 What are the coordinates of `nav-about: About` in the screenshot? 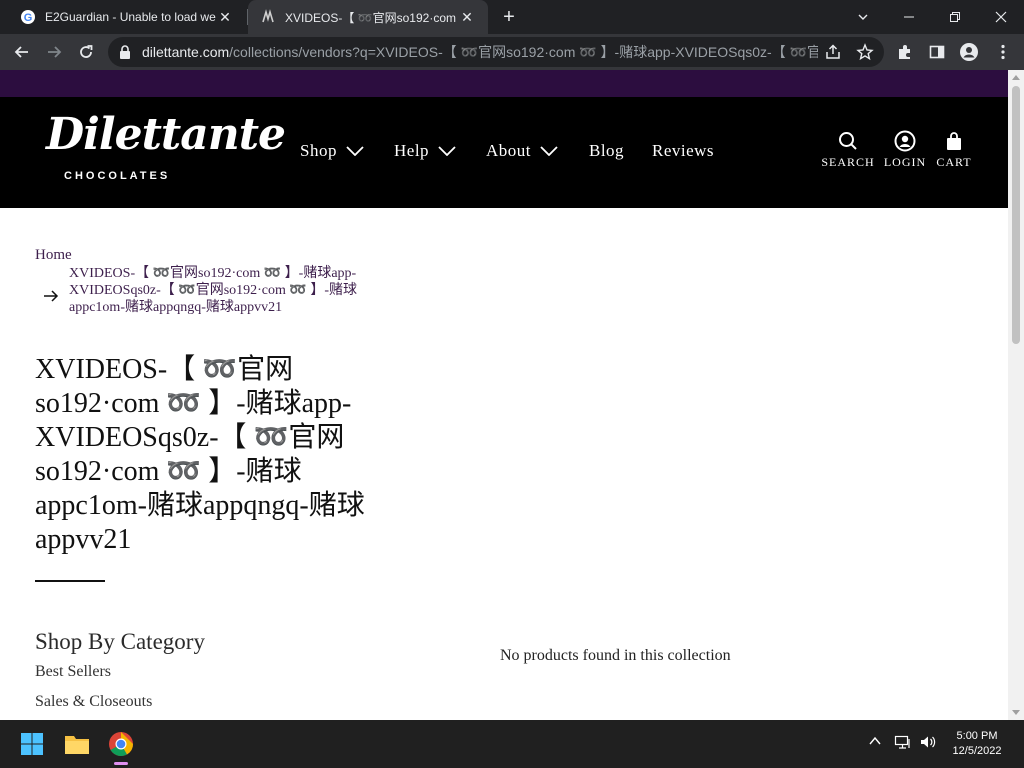 It's located at (522, 151).